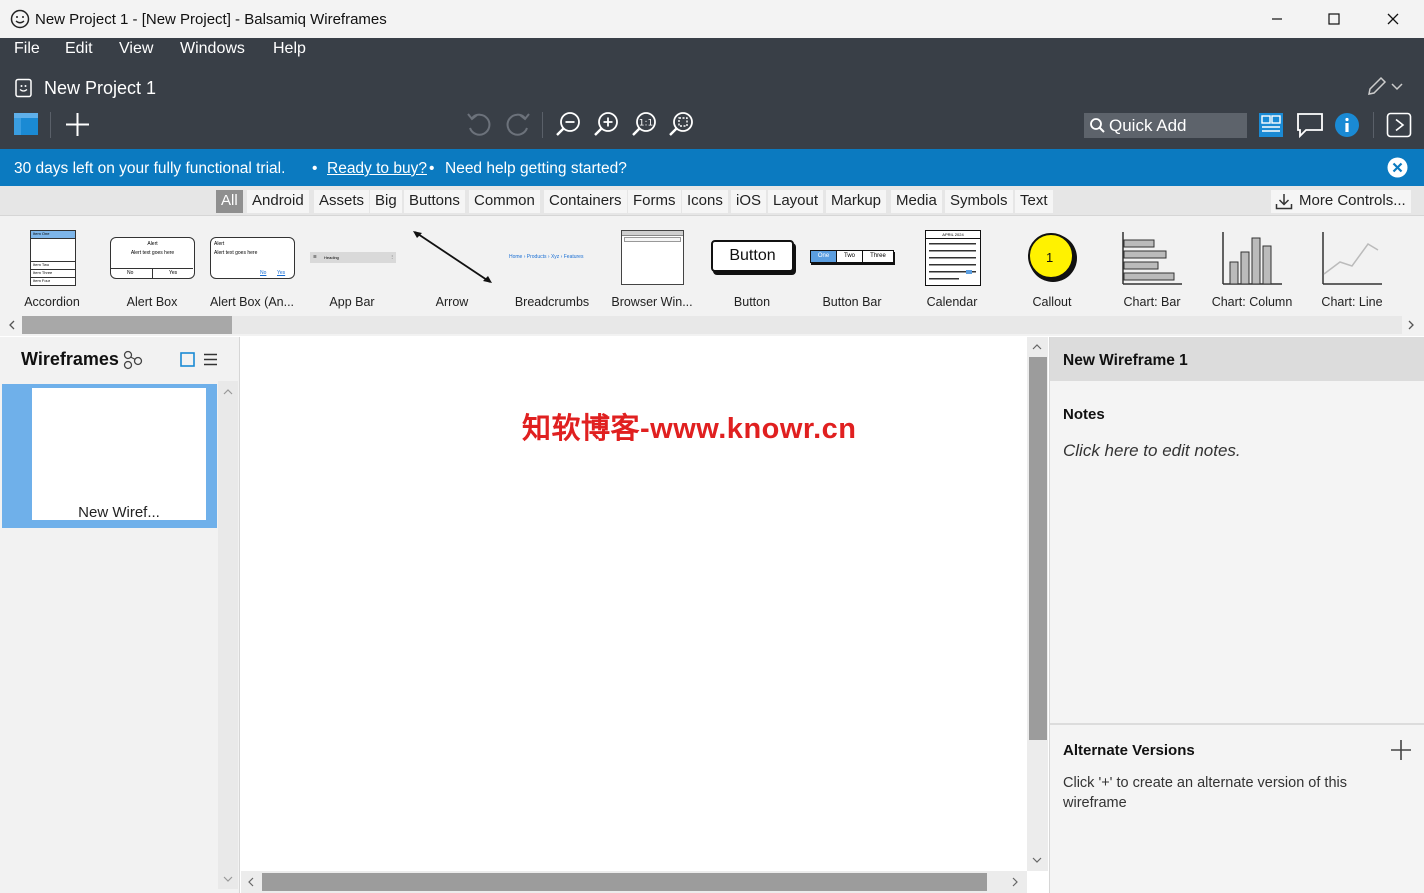 Image resolution: width=1424 pixels, height=893 pixels. What do you see at coordinates (53, 235) in the screenshot?
I see `accordion-item-label: Item One` at bounding box center [53, 235].